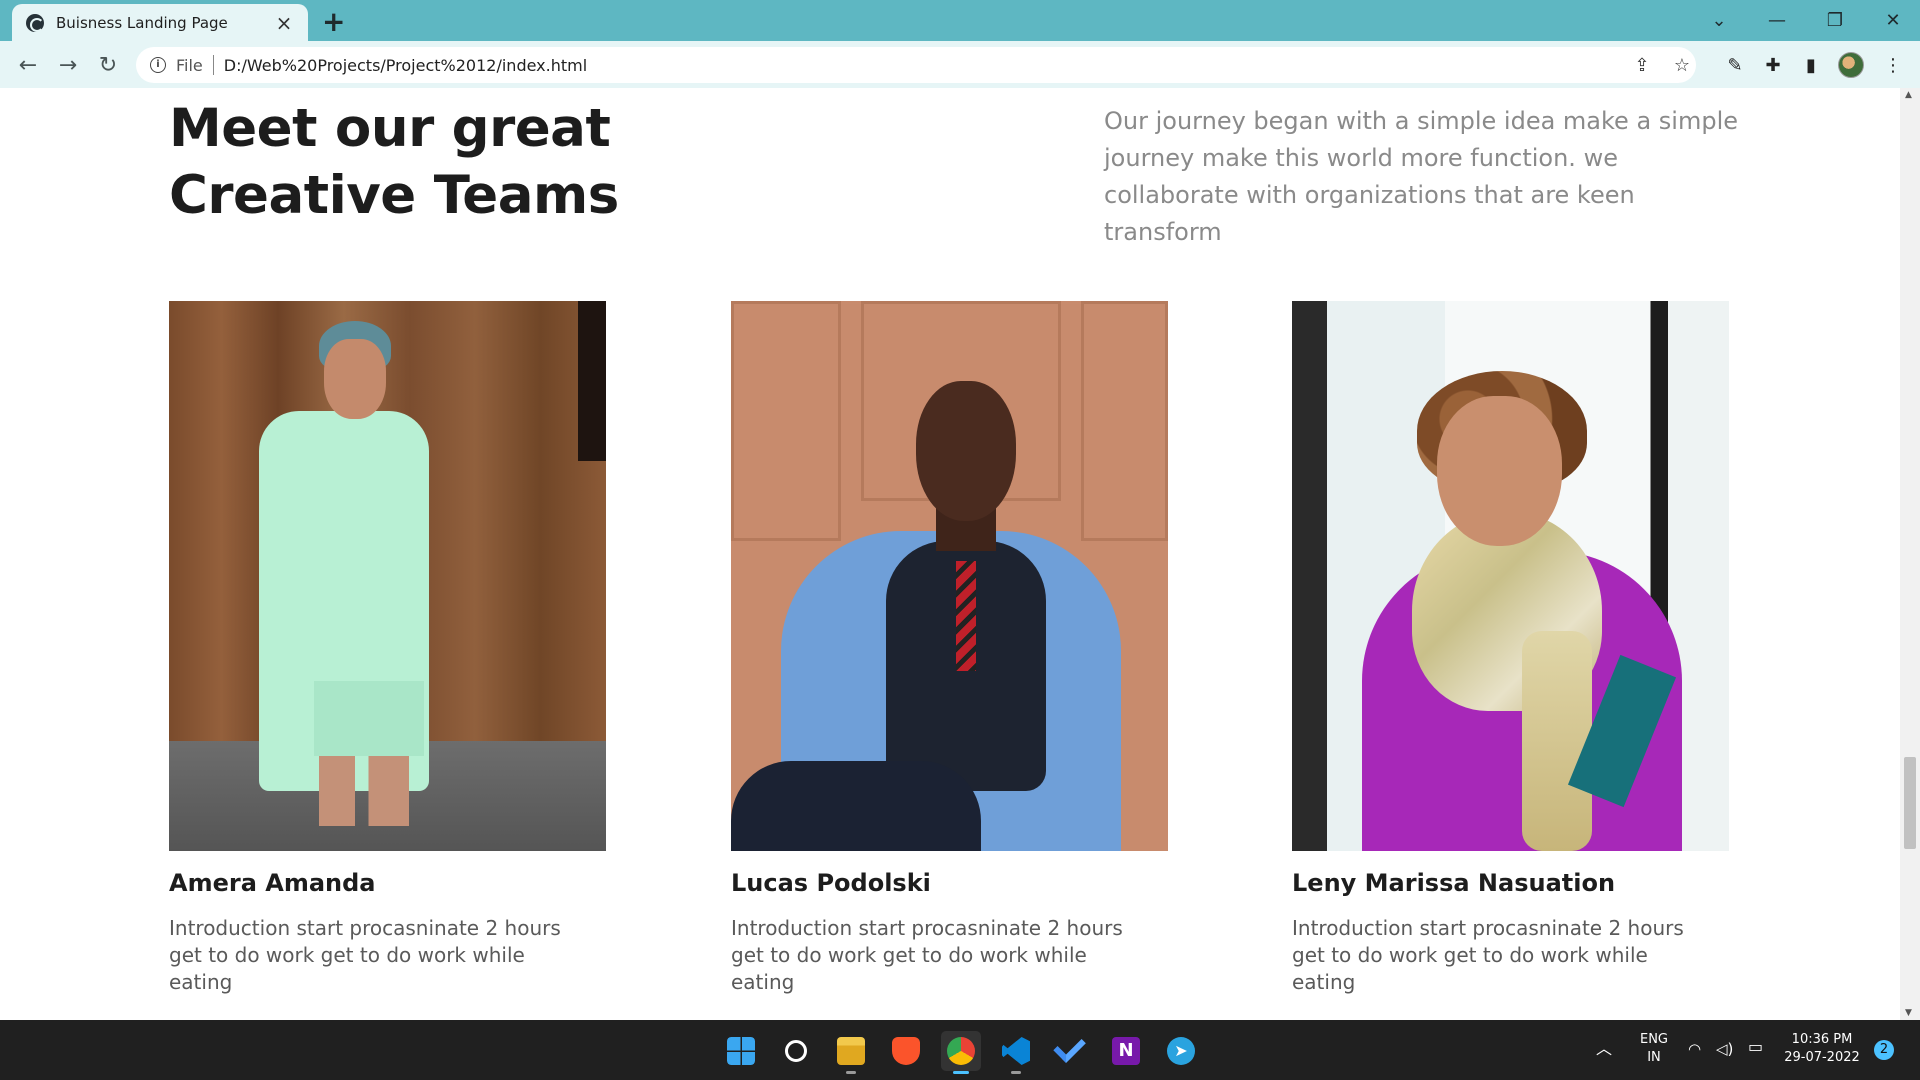 The image size is (1920, 1080). I want to click on battery-icon: ▭, so click(1755, 1047).